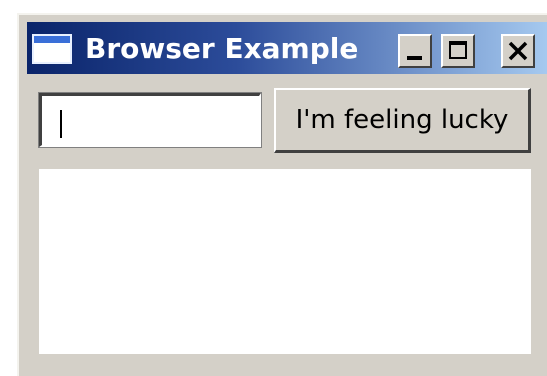 This screenshot has width=547, height=376. What do you see at coordinates (150, 120) in the screenshot?
I see `search-input` at bounding box center [150, 120].